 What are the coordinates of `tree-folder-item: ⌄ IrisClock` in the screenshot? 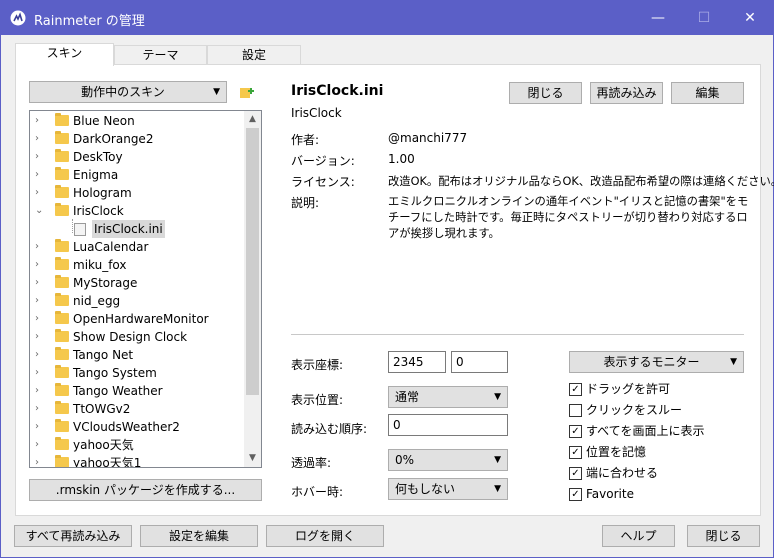 It's located at (136, 211).